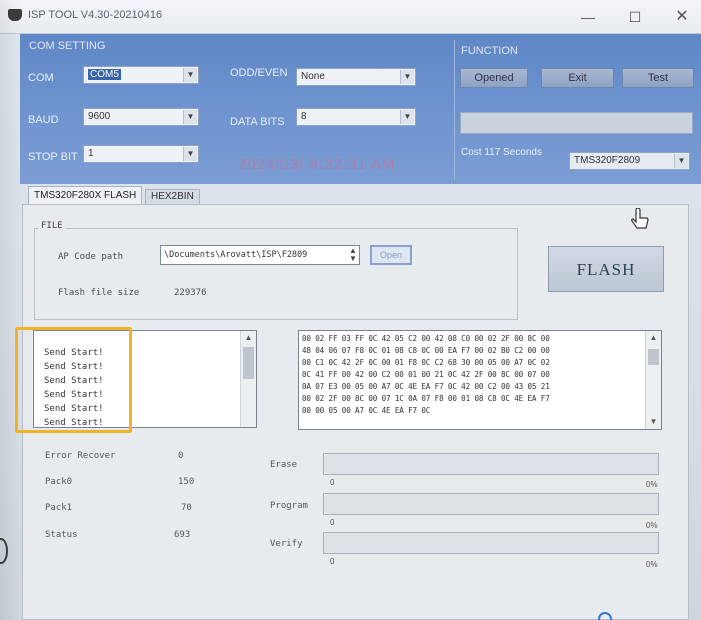  I want to click on erase-scale-max: 0%, so click(652, 484).